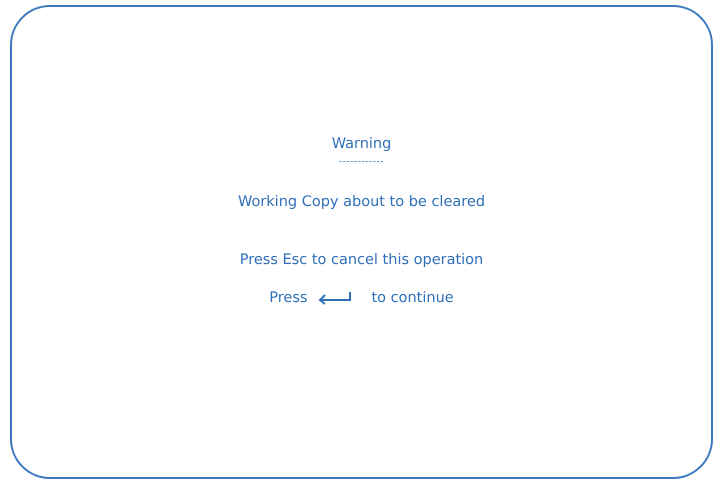 Image resolution: width=718 pixels, height=481 pixels. What do you see at coordinates (361, 162) in the screenshot?
I see `title-underline: ------------` at bounding box center [361, 162].